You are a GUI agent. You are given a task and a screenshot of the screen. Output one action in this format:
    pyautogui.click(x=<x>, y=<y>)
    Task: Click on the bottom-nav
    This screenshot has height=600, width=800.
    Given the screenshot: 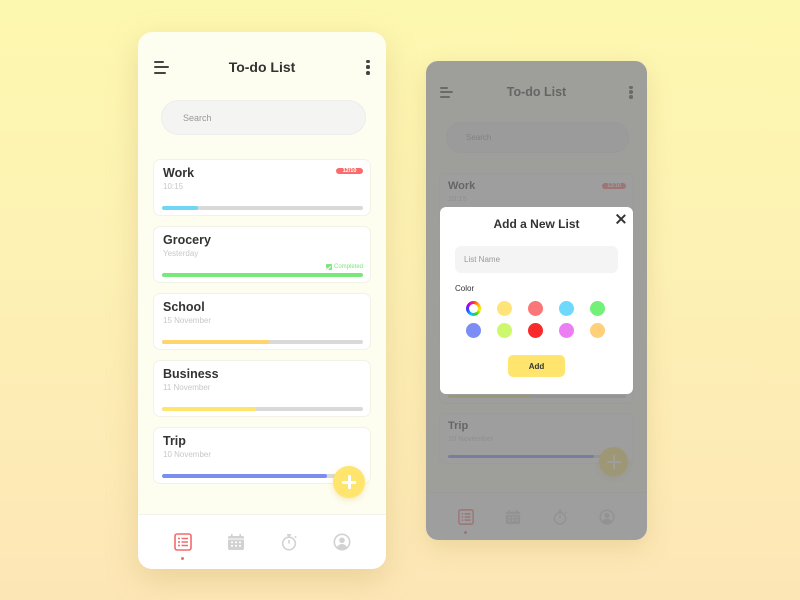 What is the action you would take?
    pyautogui.click(x=262, y=541)
    